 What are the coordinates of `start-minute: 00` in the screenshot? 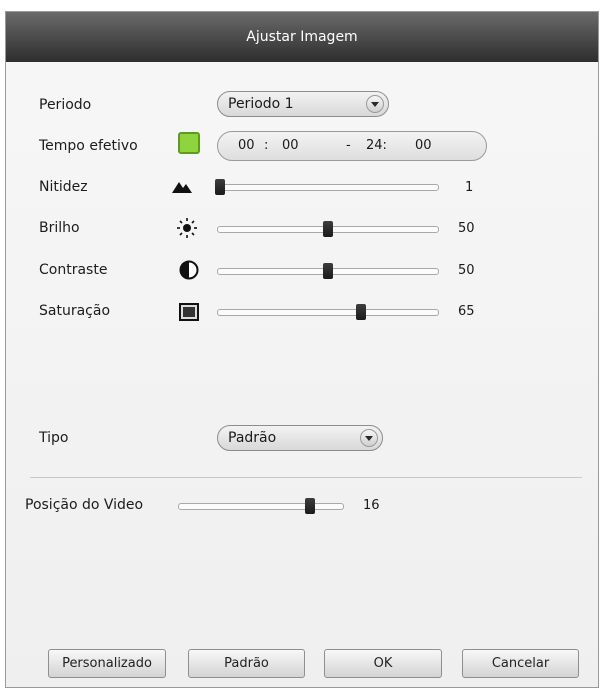 It's located at (290, 145).